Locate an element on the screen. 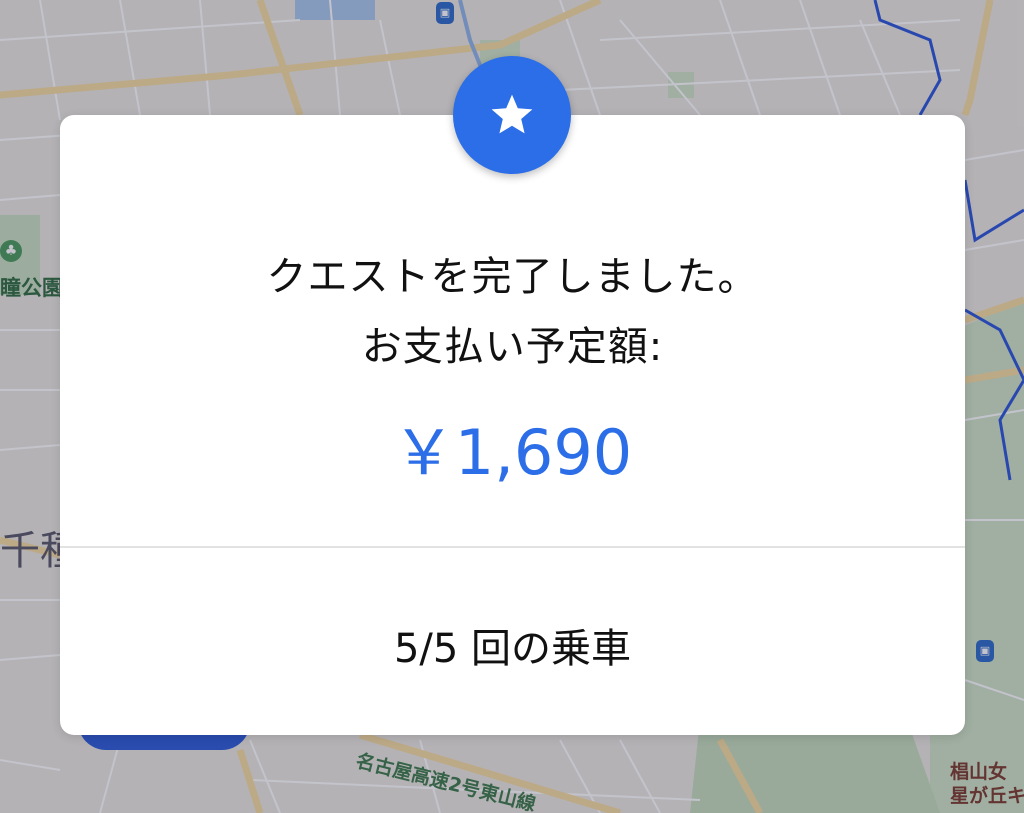  star-badge is located at coordinates (512, 115).